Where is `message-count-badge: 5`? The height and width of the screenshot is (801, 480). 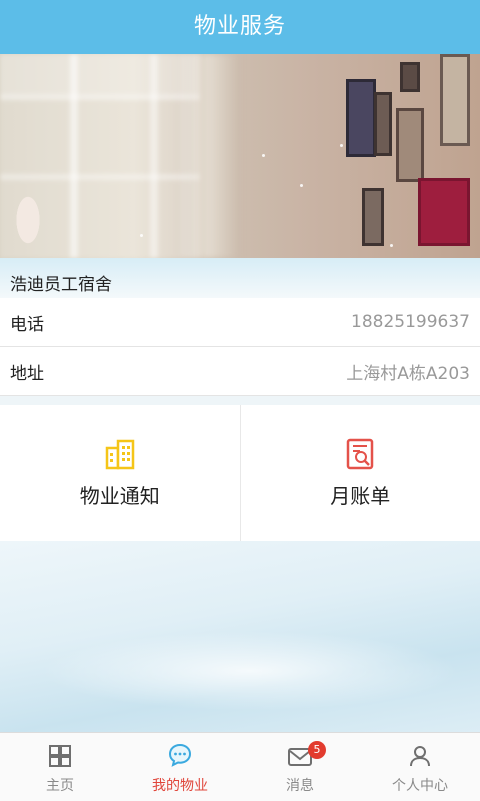 message-count-badge: 5 is located at coordinates (317, 750).